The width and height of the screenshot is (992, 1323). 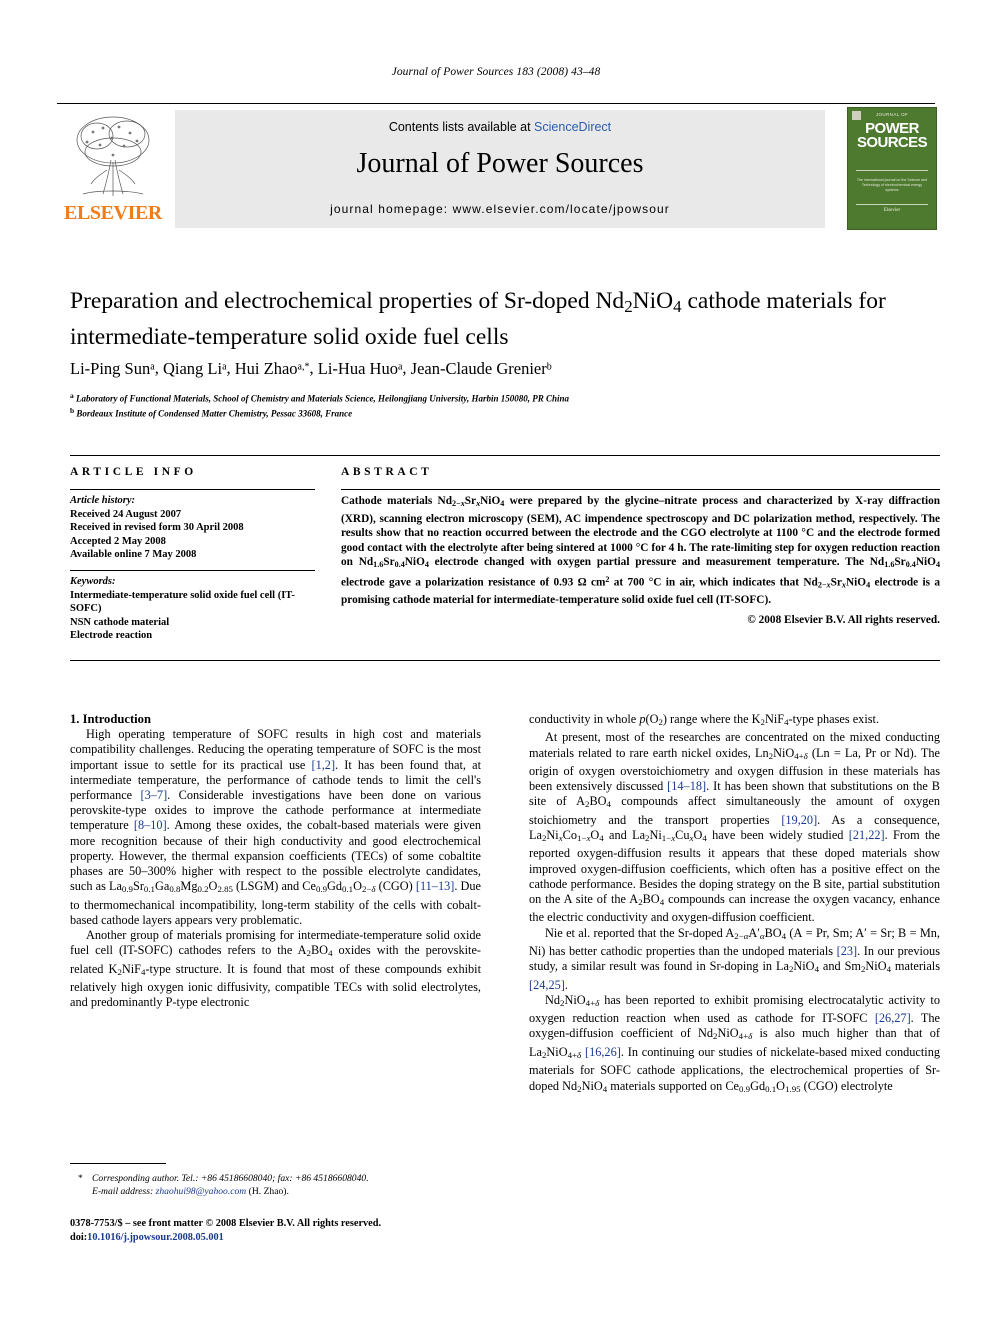 What do you see at coordinates (799, 820) in the screenshot?
I see `citation-link: [19,20]` at bounding box center [799, 820].